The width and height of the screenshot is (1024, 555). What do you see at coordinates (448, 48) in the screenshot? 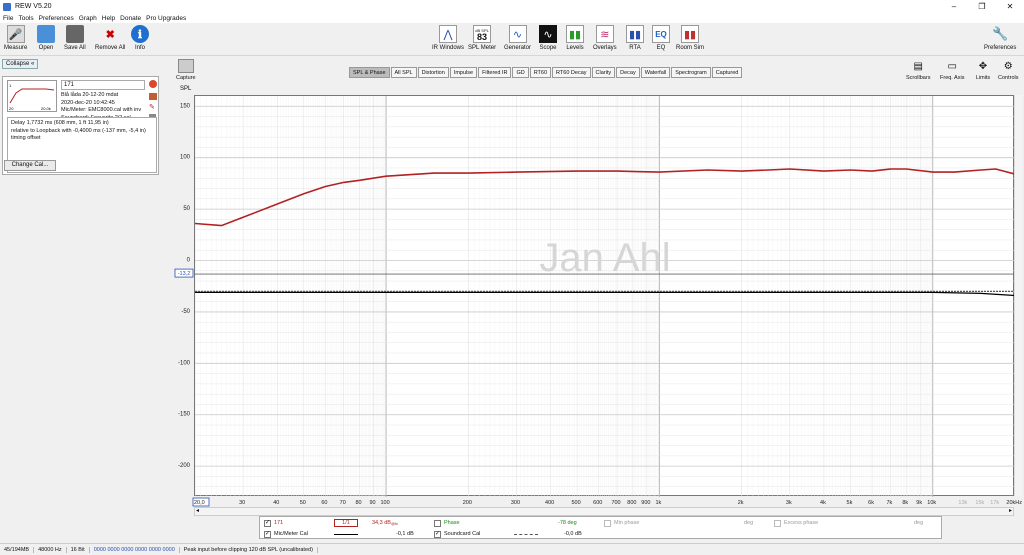
I see `ir-windows-label: IR Windows` at bounding box center [448, 48].